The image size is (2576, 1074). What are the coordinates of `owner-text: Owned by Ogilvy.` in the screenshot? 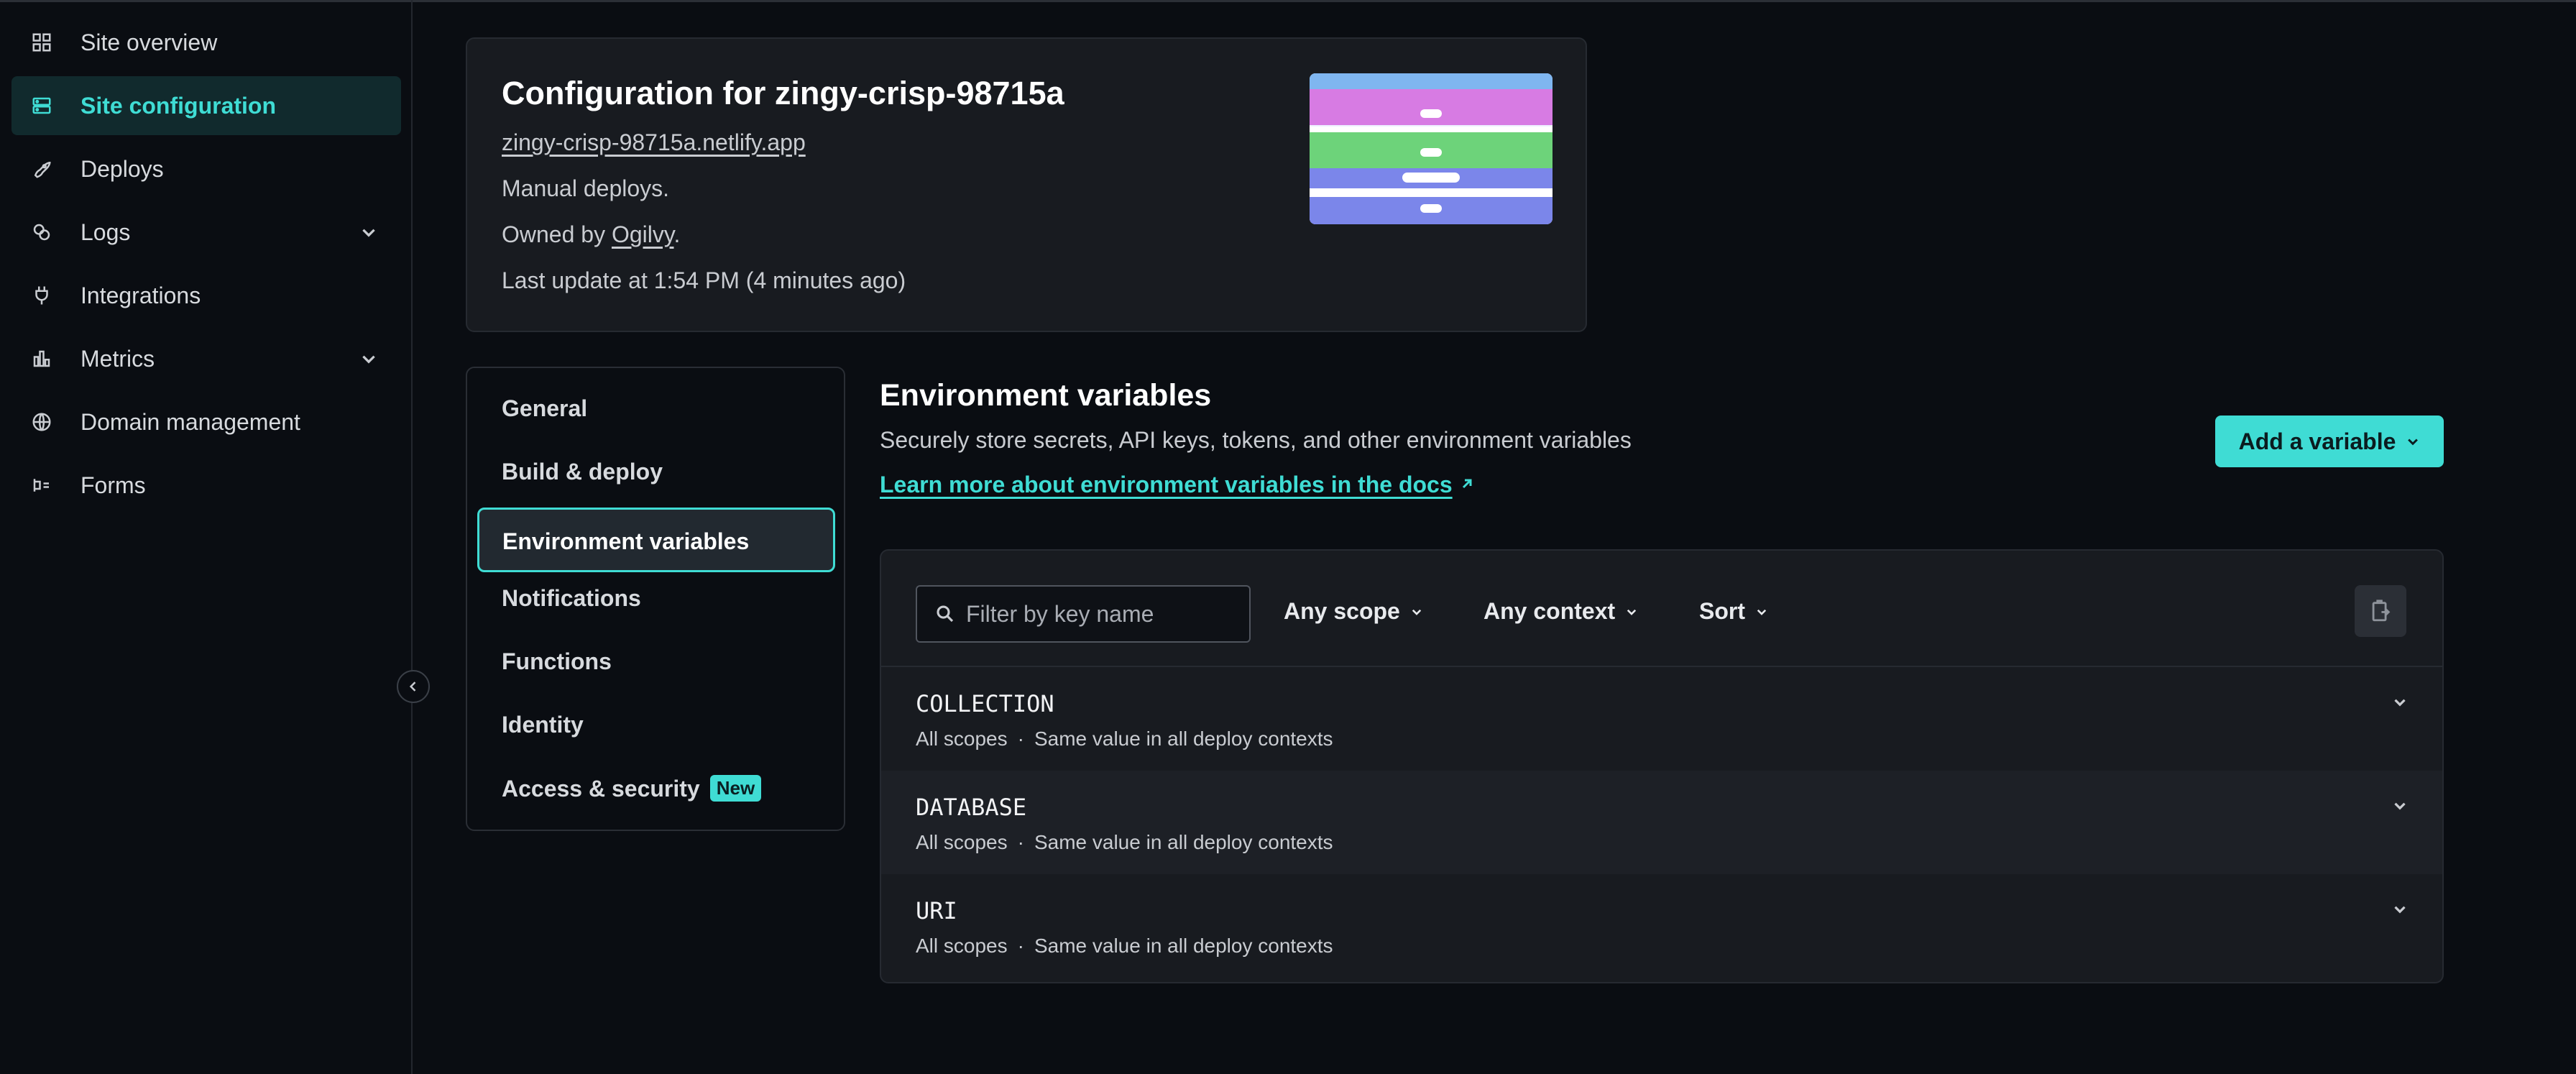 It's located at (591, 234).